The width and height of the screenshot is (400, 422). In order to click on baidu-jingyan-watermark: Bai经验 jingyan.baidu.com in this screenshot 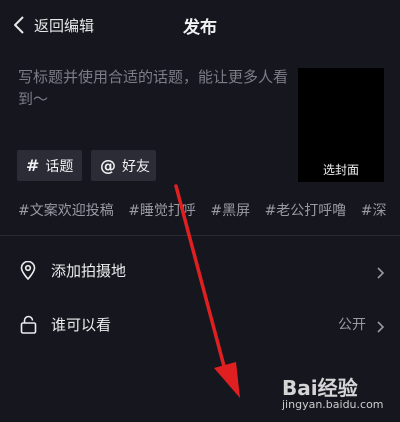, I will do `click(338, 394)`.